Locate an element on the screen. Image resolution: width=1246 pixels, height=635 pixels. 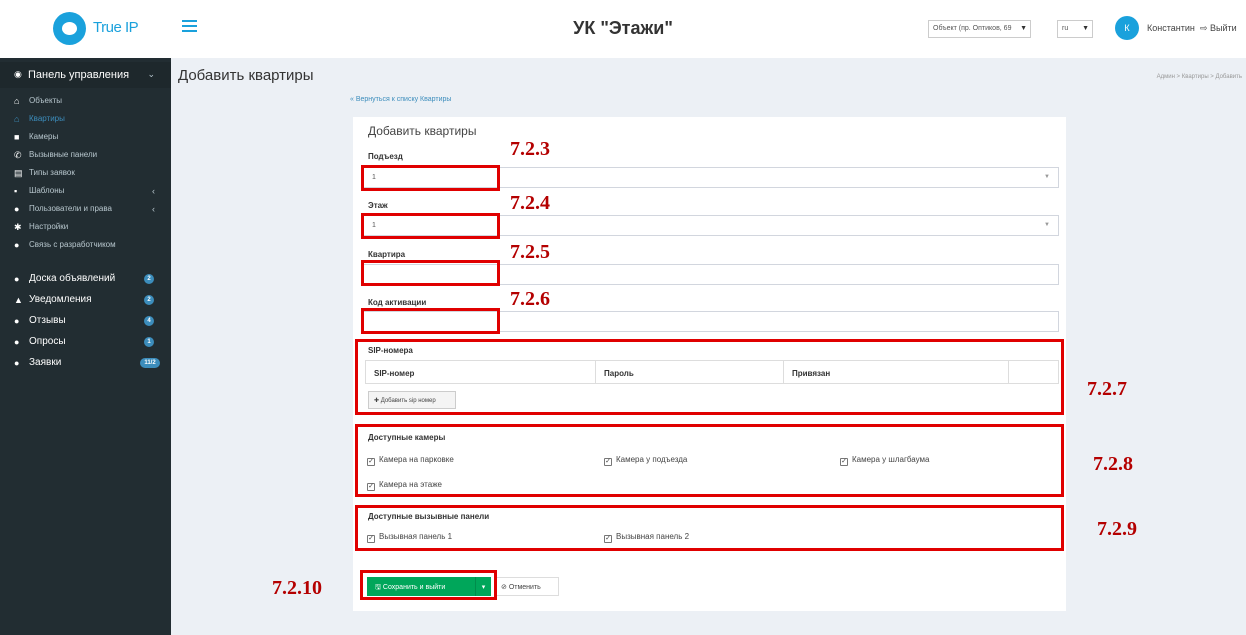
home-icon: ⌂ is located at coordinates (17, 101).